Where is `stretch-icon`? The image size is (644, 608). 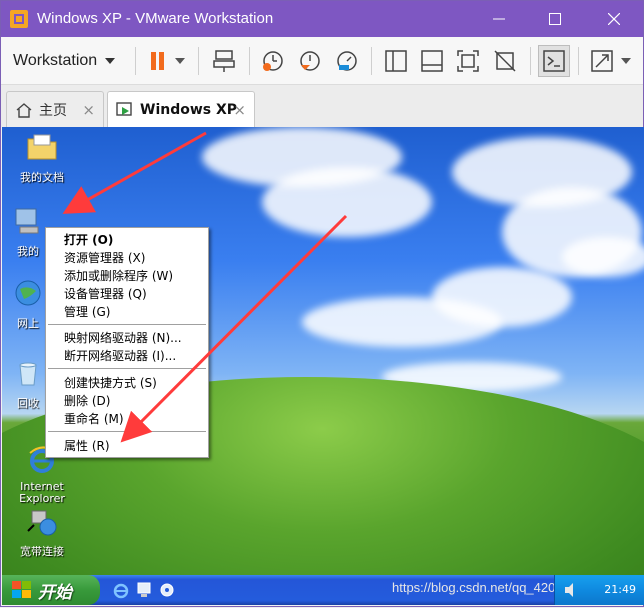 stretch-icon is located at coordinates (611, 61).